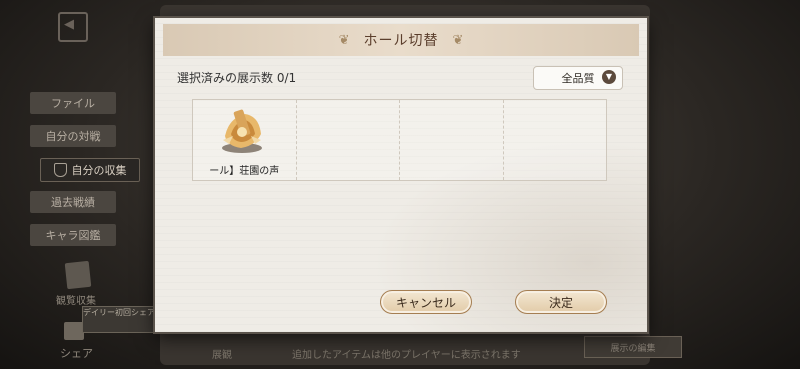 The width and height of the screenshot is (800, 369). Describe the element at coordinates (406, 355) in the screenshot. I see `exhibit-hint: 追加したアイテムは他のプレイヤーに表示されます` at that location.